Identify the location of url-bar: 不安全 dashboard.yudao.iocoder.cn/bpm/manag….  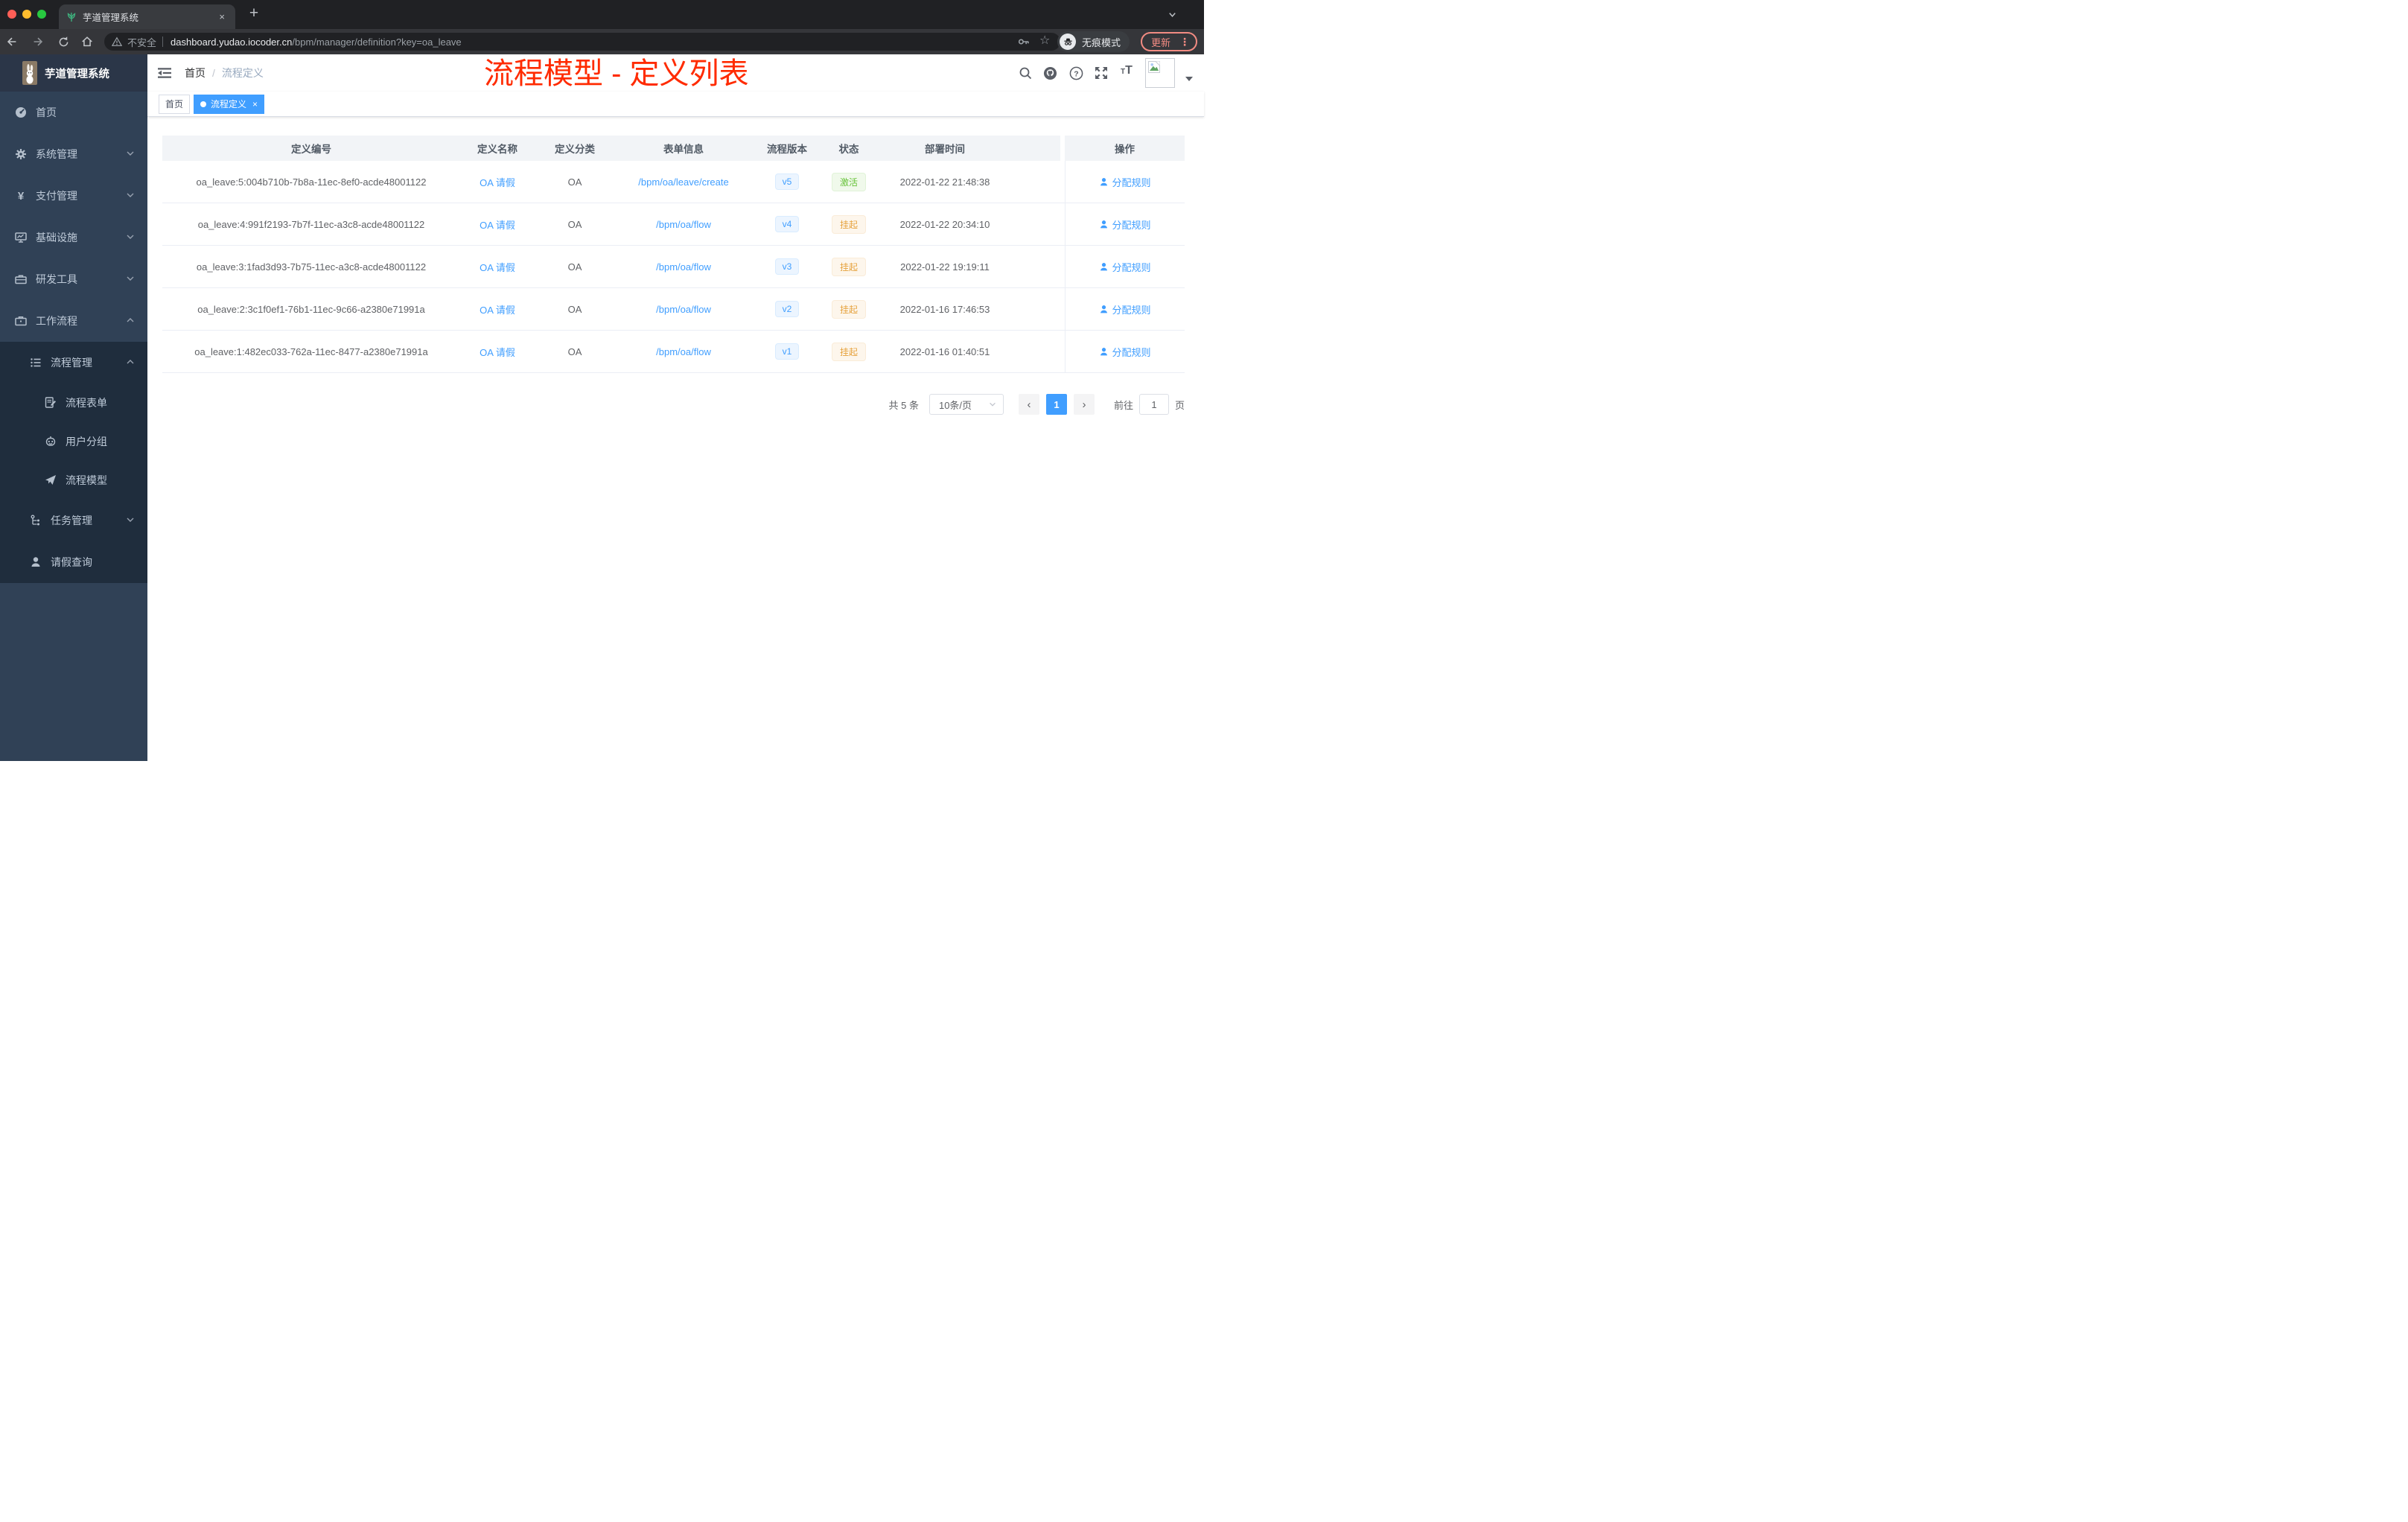
(582, 42).